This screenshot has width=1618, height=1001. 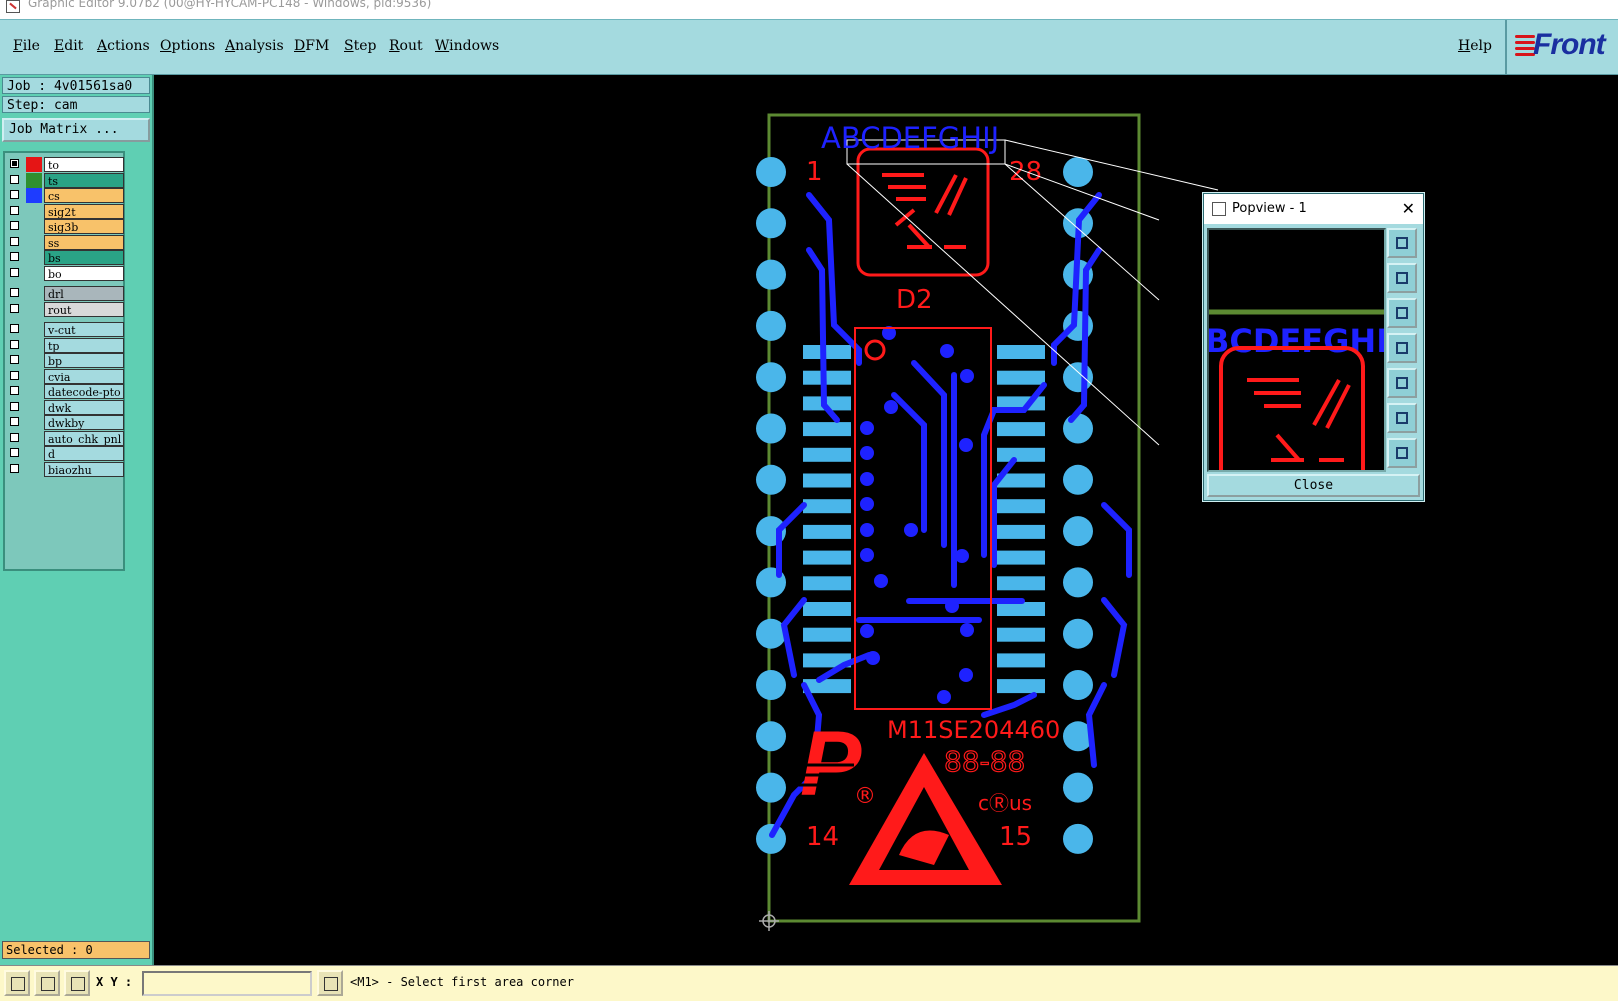 What do you see at coordinates (66, 257) in the screenshot?
I see `layer-row: bs` at bounding box center [66, 257].